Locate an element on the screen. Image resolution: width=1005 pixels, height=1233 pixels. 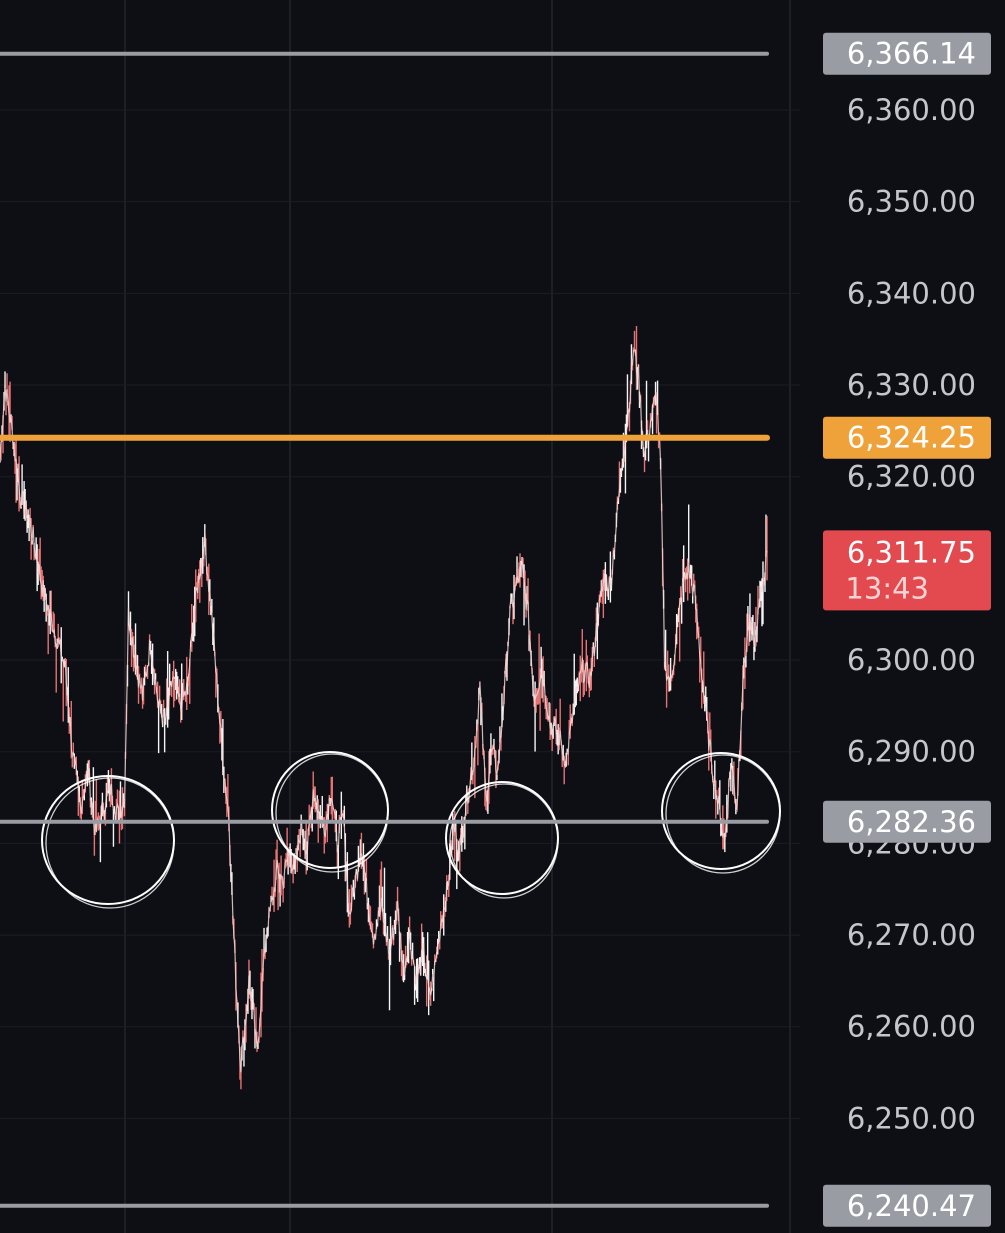
y-tick-label: 6,250.00 is located at coordinates (911, 1118).